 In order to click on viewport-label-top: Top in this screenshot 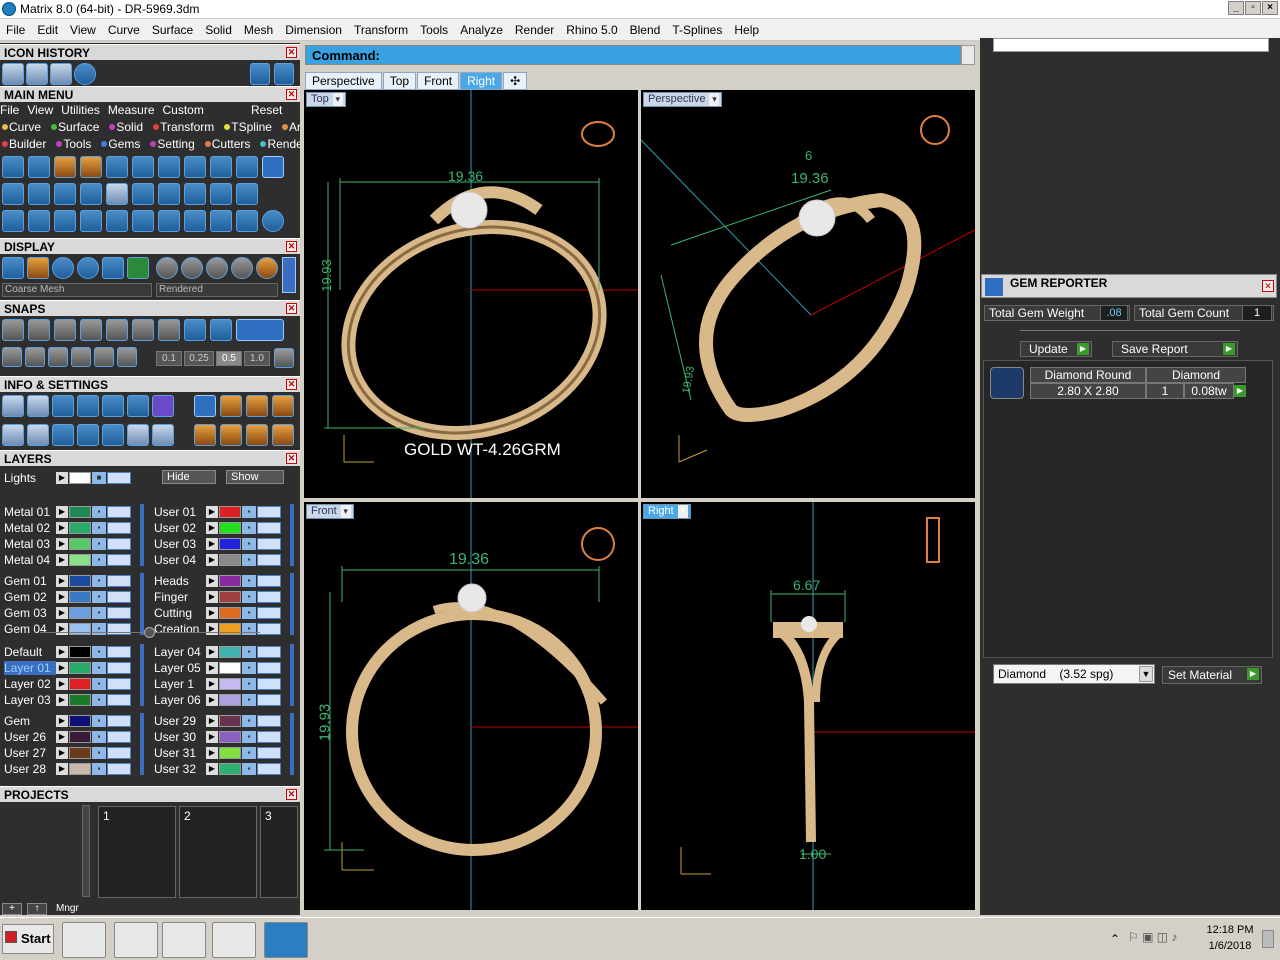, I will do `click(326, 99)`.